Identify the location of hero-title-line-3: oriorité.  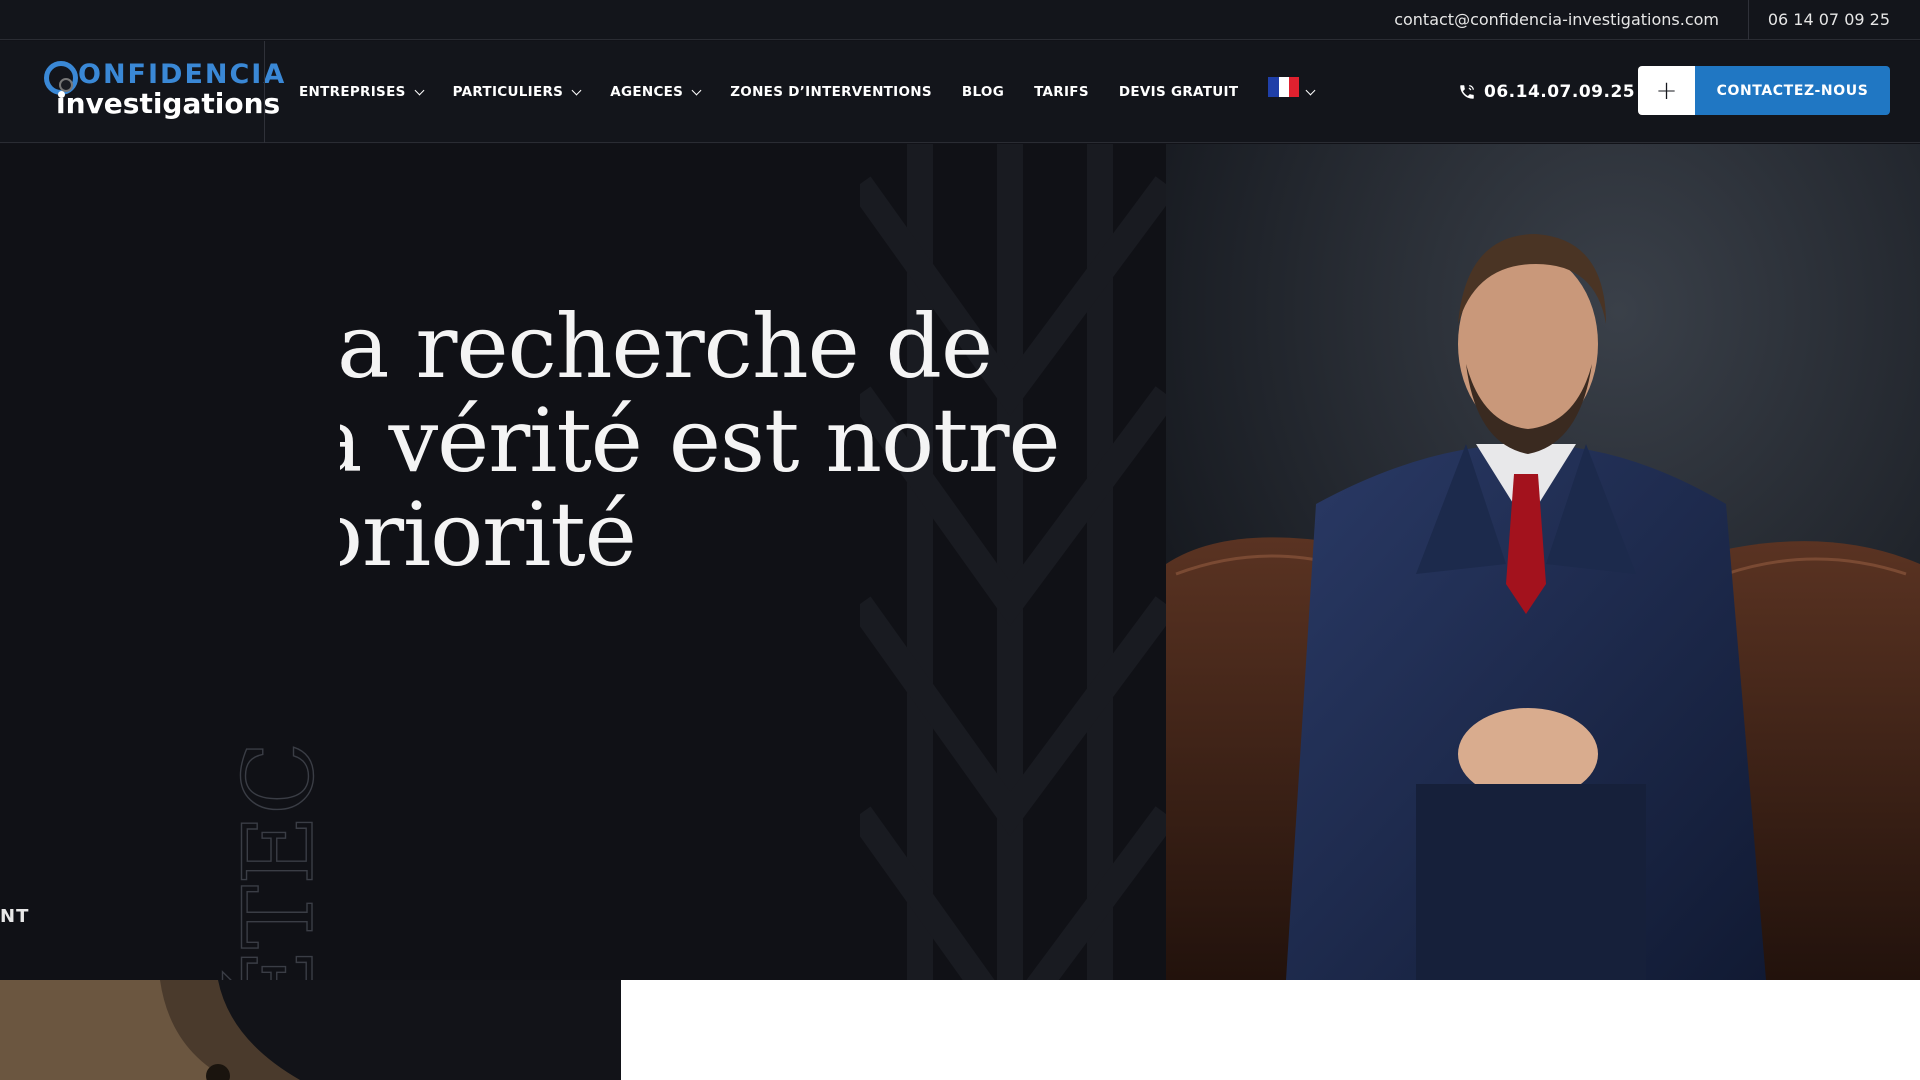
(488, 534).